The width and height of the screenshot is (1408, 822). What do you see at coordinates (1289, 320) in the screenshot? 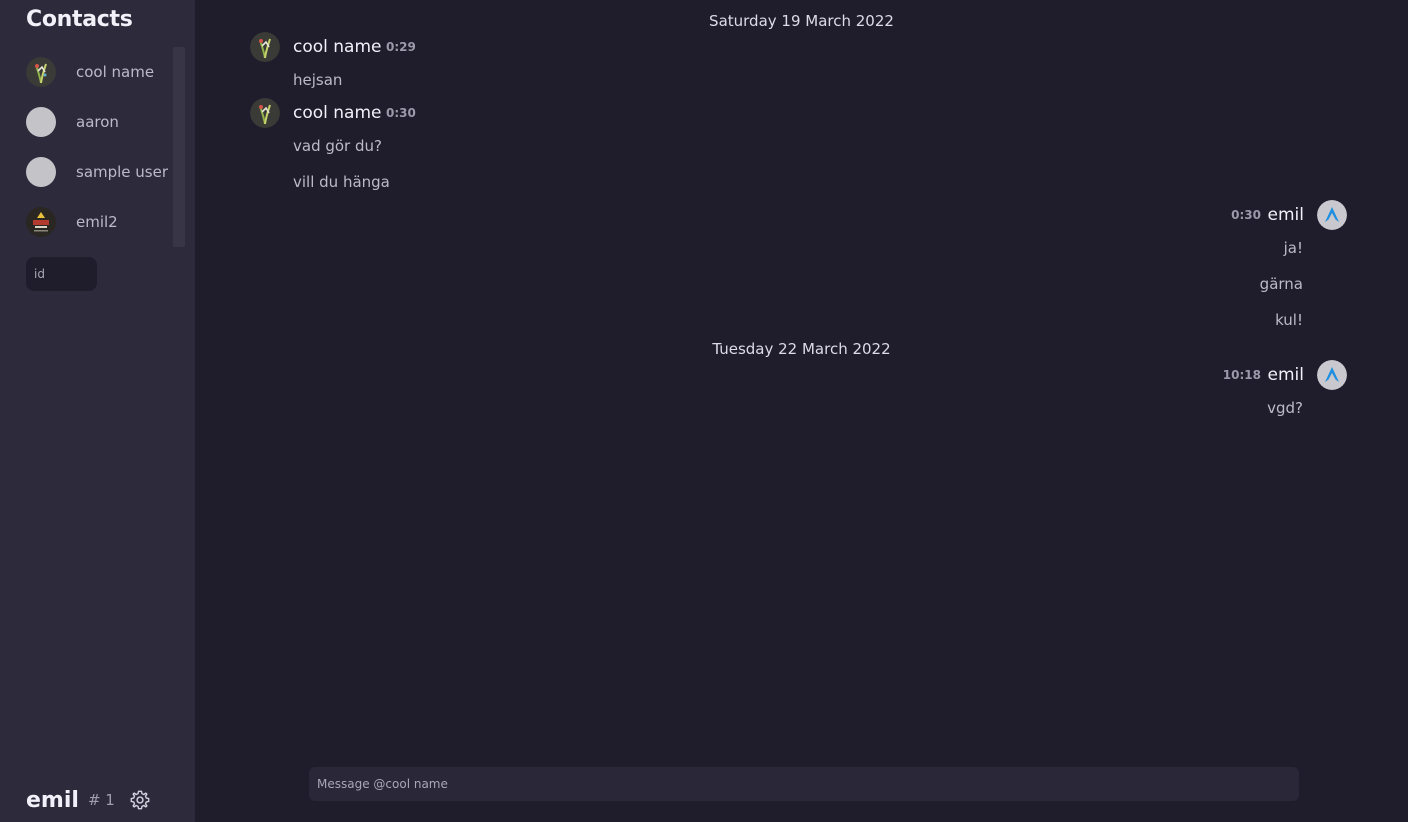
I see `message-text: kul!` at bounding box center [1289, 320].